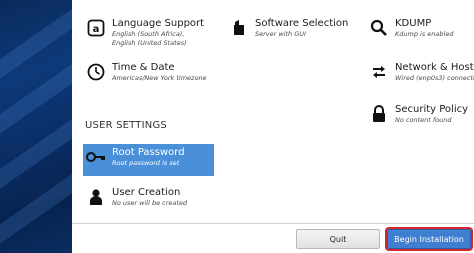  I want to click on network-arrows-icon, so click(379, 72).